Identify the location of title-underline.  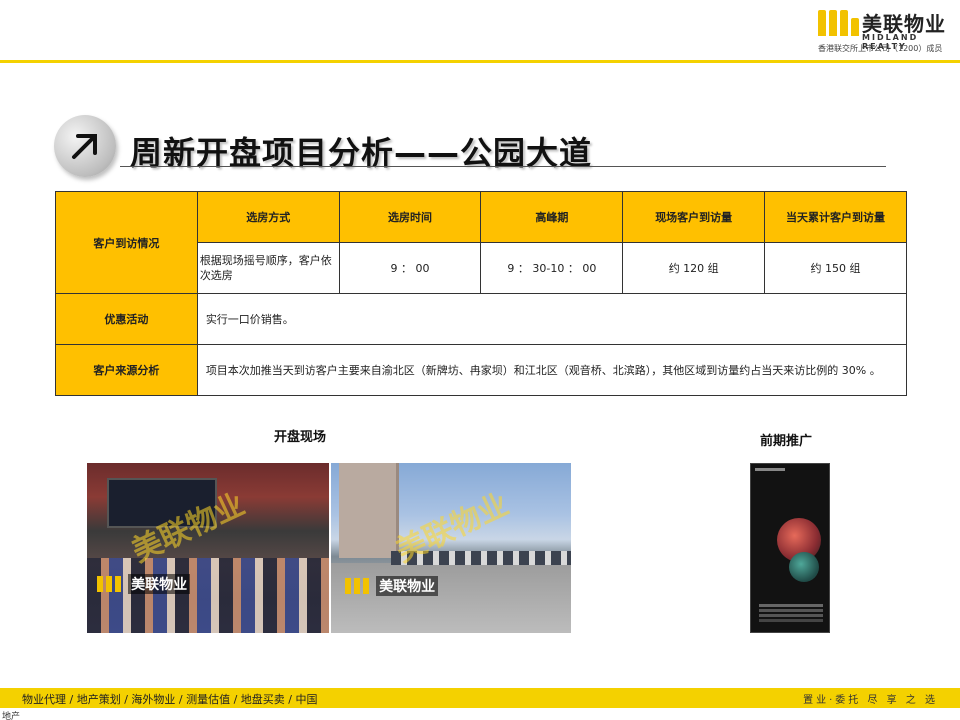
(503, 166).